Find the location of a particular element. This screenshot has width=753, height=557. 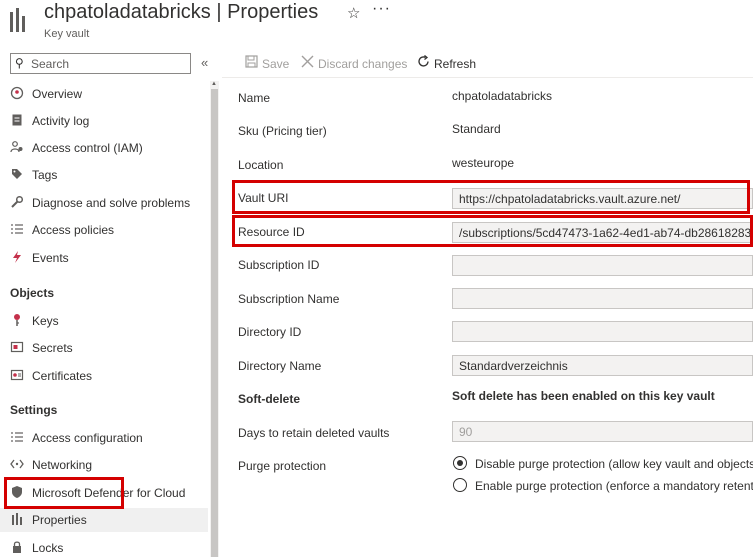

sidebar-item-iam: Access control (IAM) is located at coordinates (104, 148).